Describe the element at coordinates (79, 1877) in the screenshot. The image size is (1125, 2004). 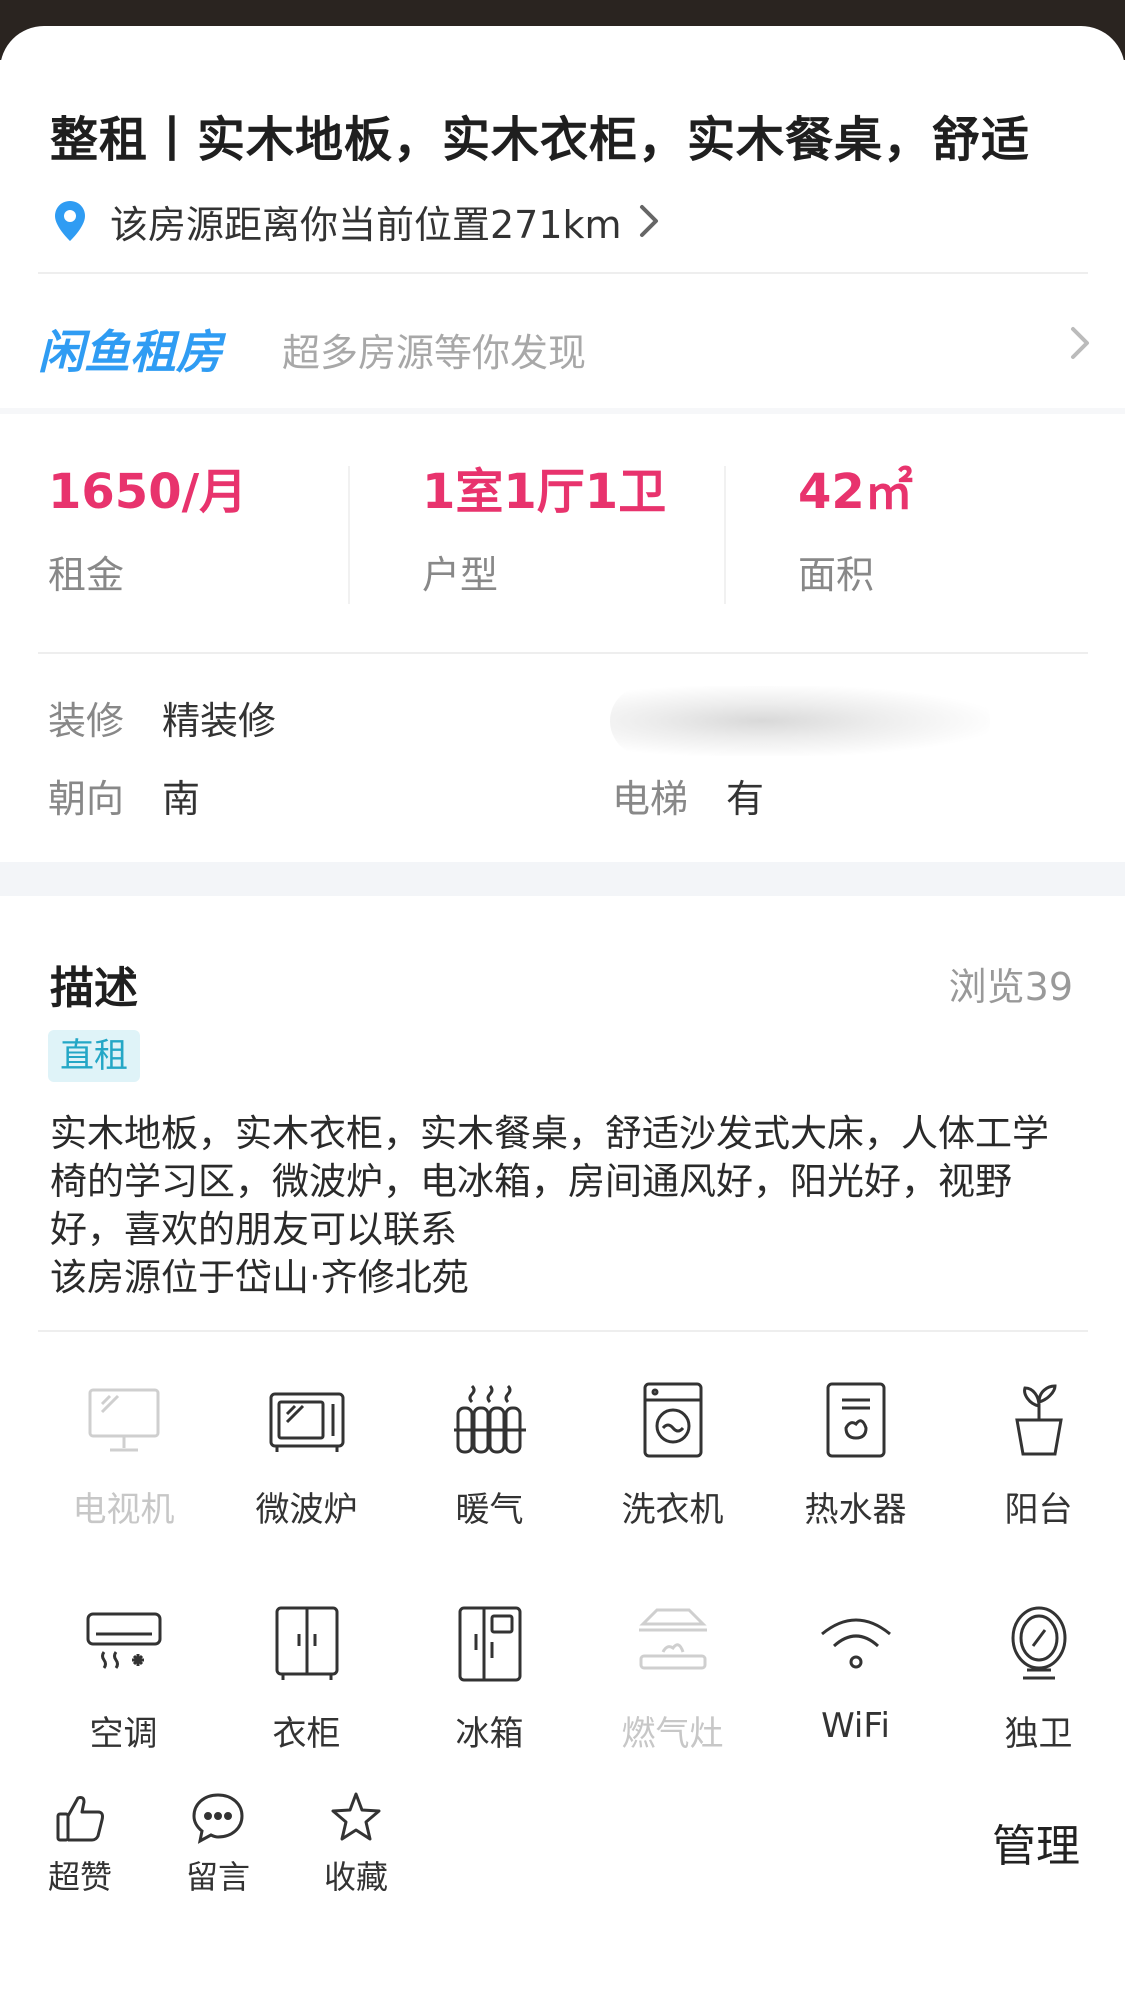
I see `like-label: 超赞` at that location.